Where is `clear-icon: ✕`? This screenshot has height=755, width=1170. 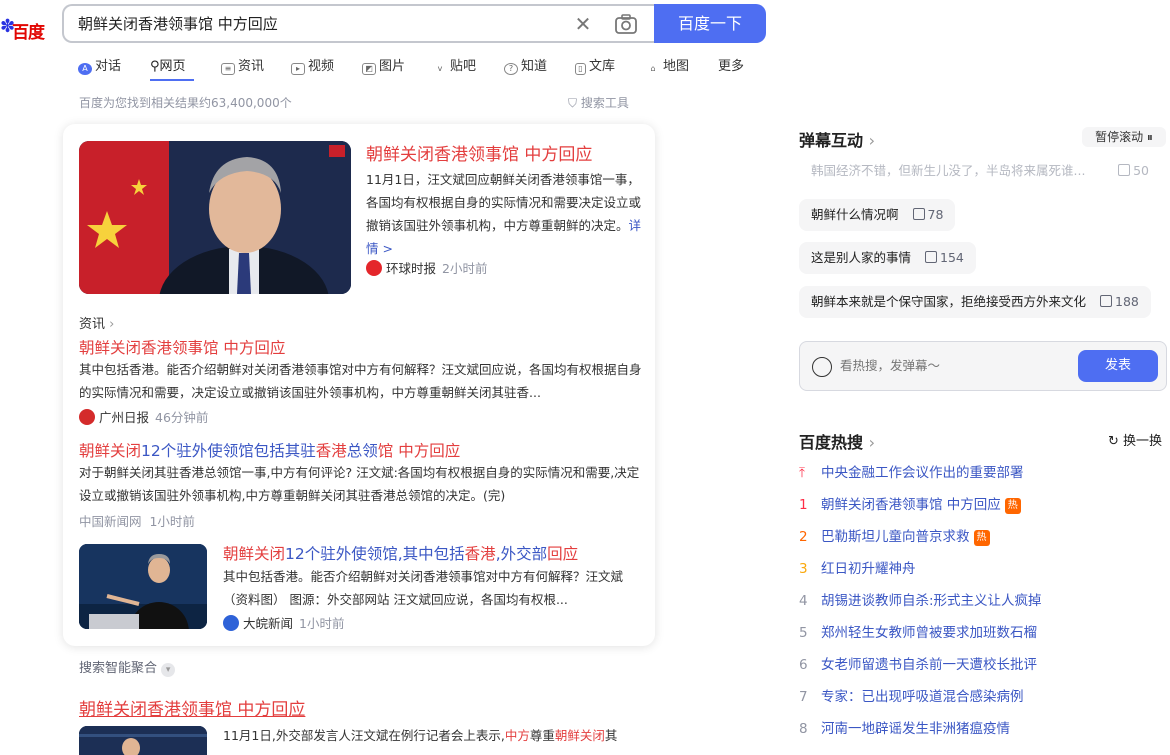 clear-icon: ✕ is located at coordinates (583, 24).